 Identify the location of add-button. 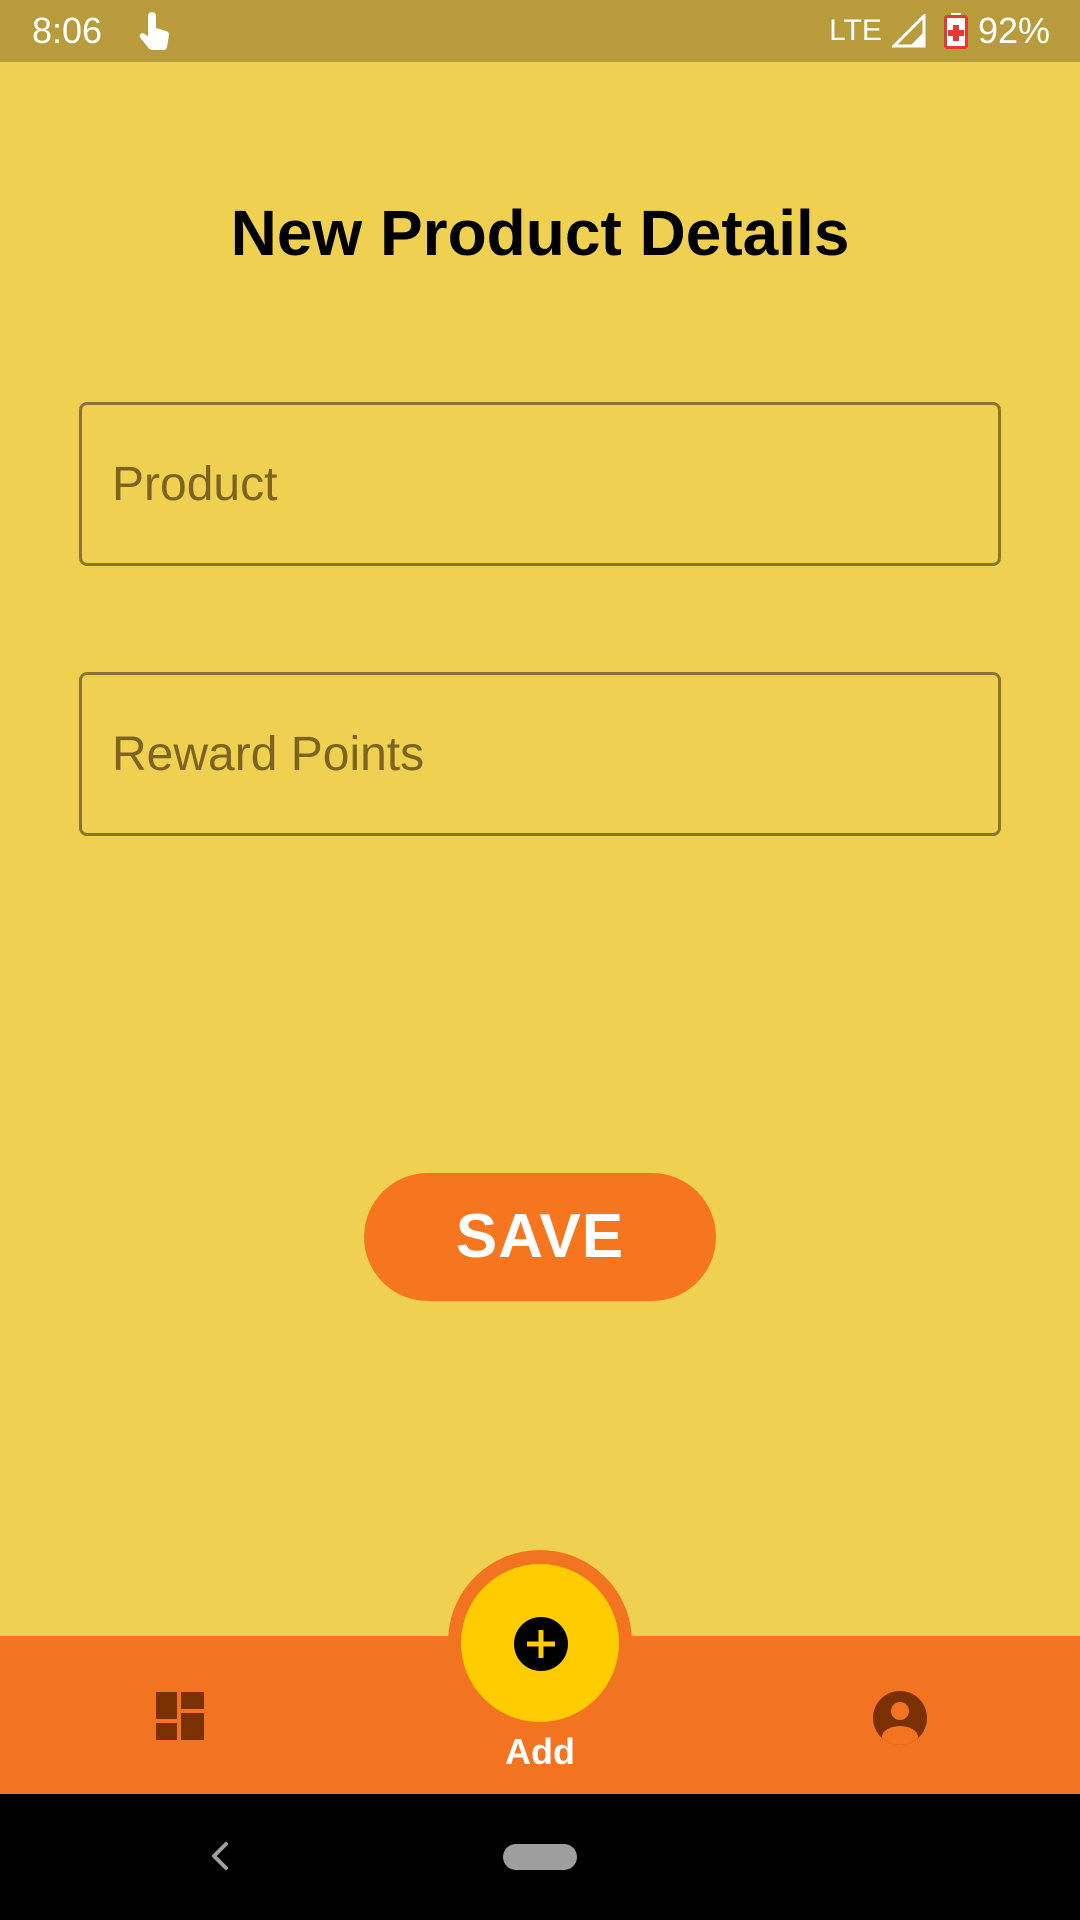
(540, 1643).